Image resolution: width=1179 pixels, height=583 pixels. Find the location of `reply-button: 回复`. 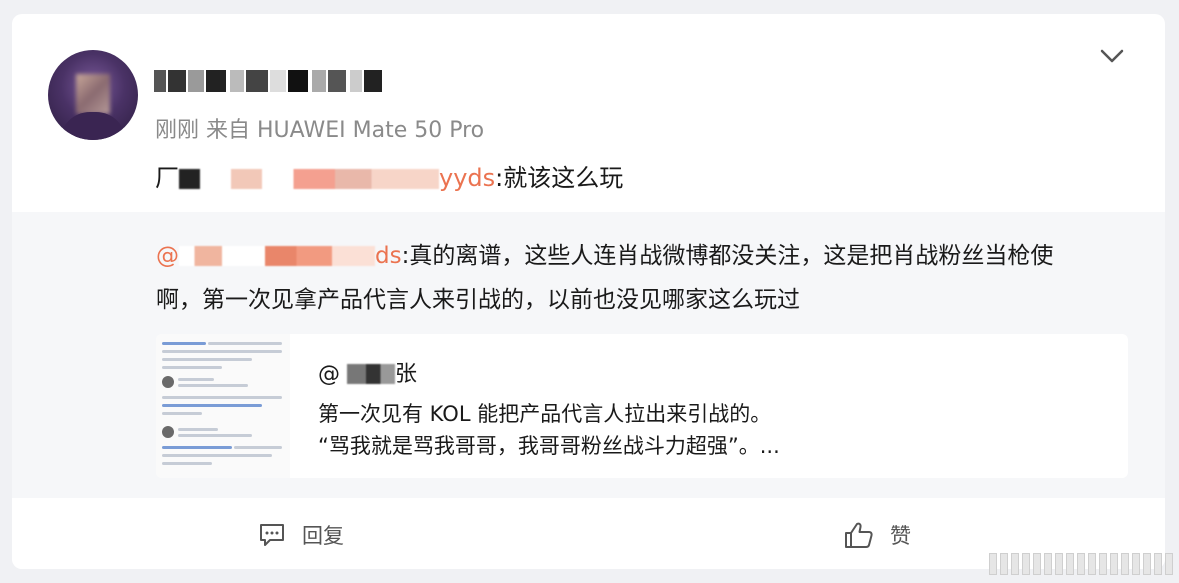

reply-button: 回复 is located at coordinates (301, 535).